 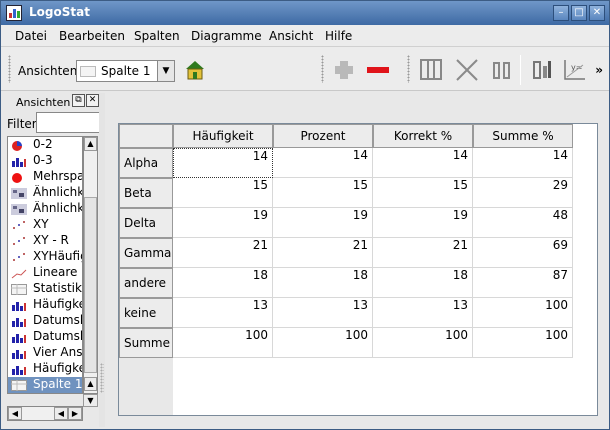 What do you see at coordinates (78, 100) in the screenshot?
I see `dock-float-button: ⧉` at bounding box center [78, 100].